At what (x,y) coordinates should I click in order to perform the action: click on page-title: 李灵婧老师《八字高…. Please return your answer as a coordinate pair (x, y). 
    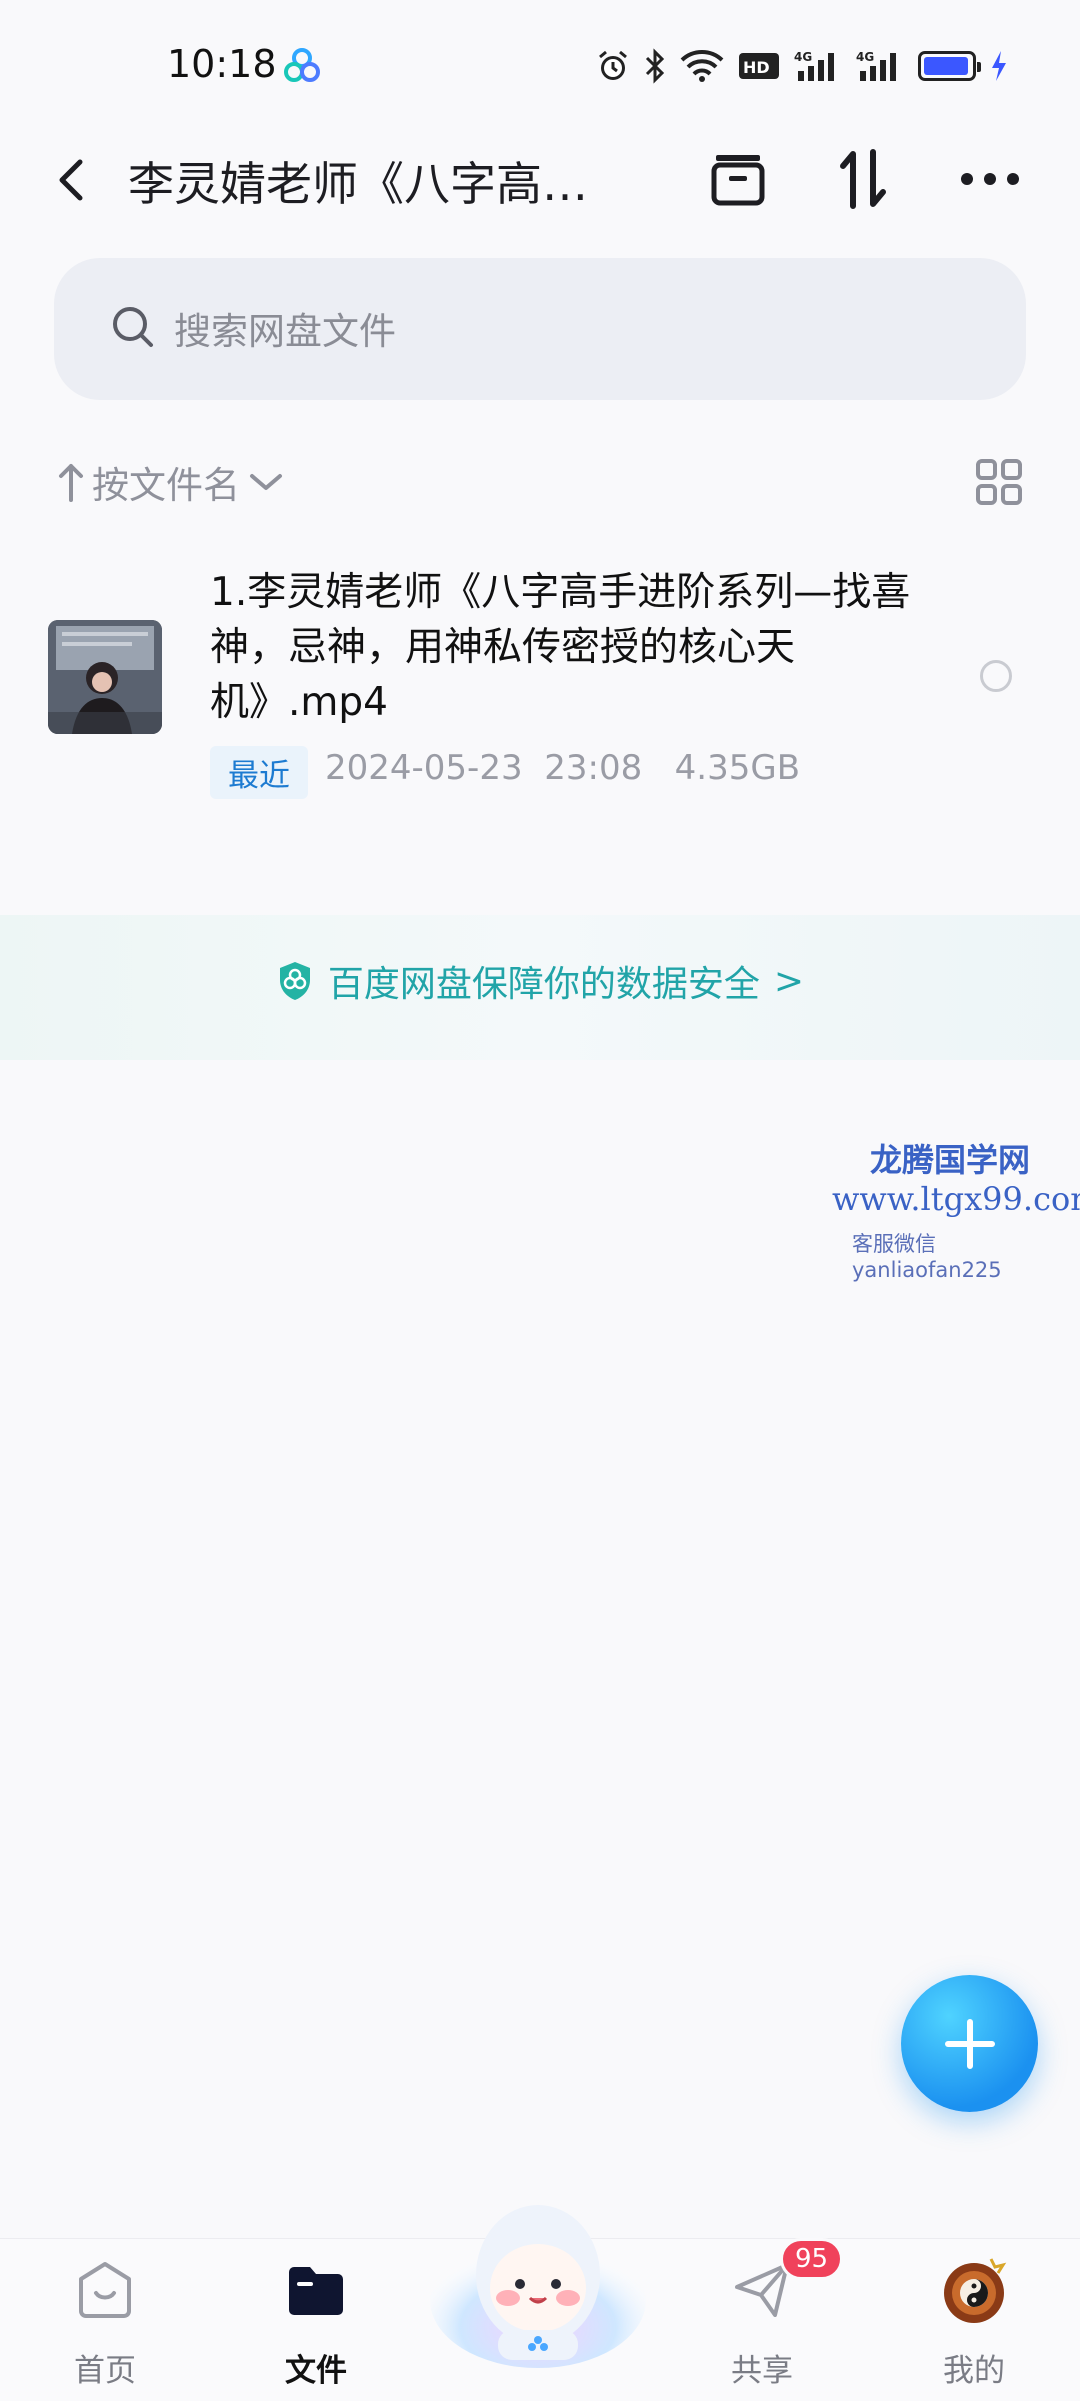
    Looking at the image, I should click on (358, 184).